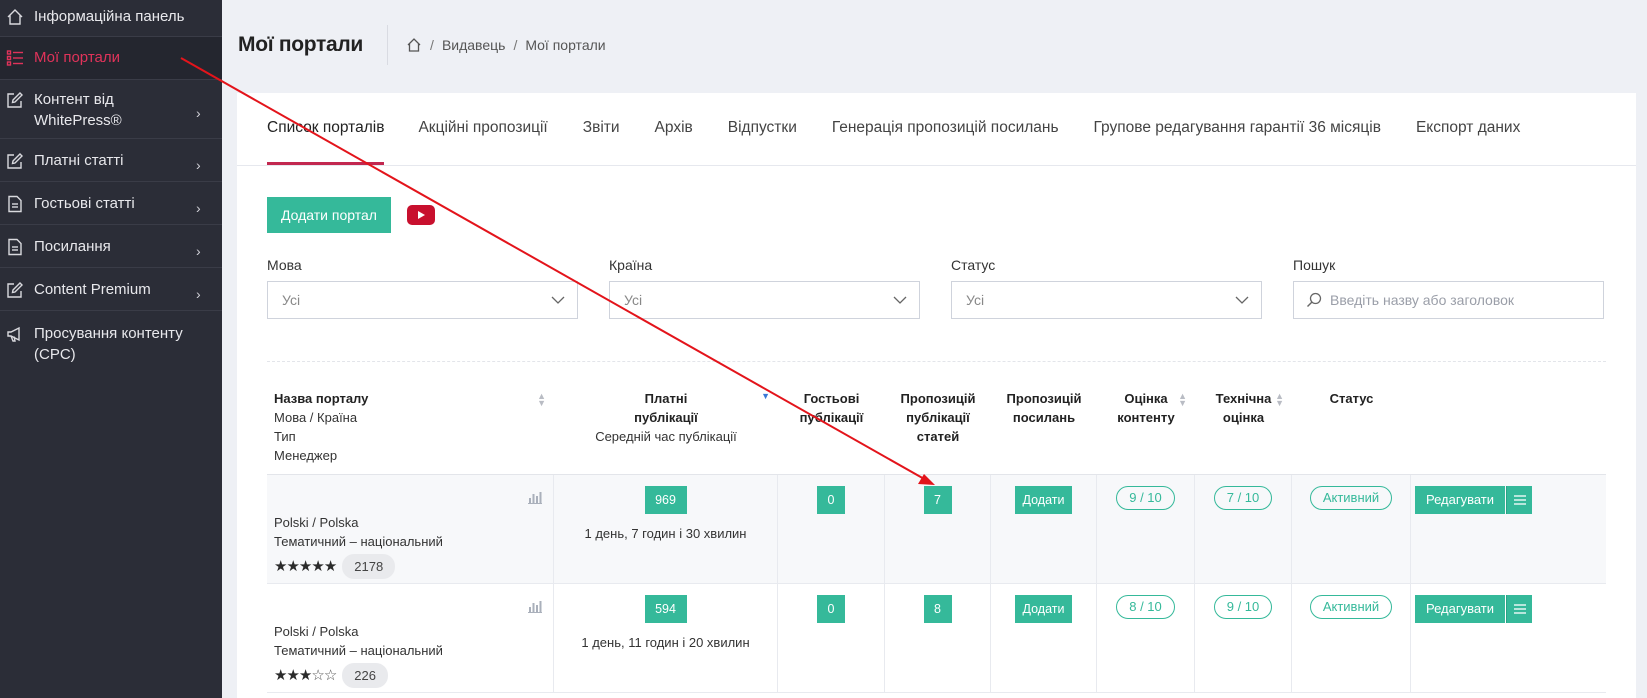 The image size is (1647, 698). I want to click on search-icon, so click(1314, 299).